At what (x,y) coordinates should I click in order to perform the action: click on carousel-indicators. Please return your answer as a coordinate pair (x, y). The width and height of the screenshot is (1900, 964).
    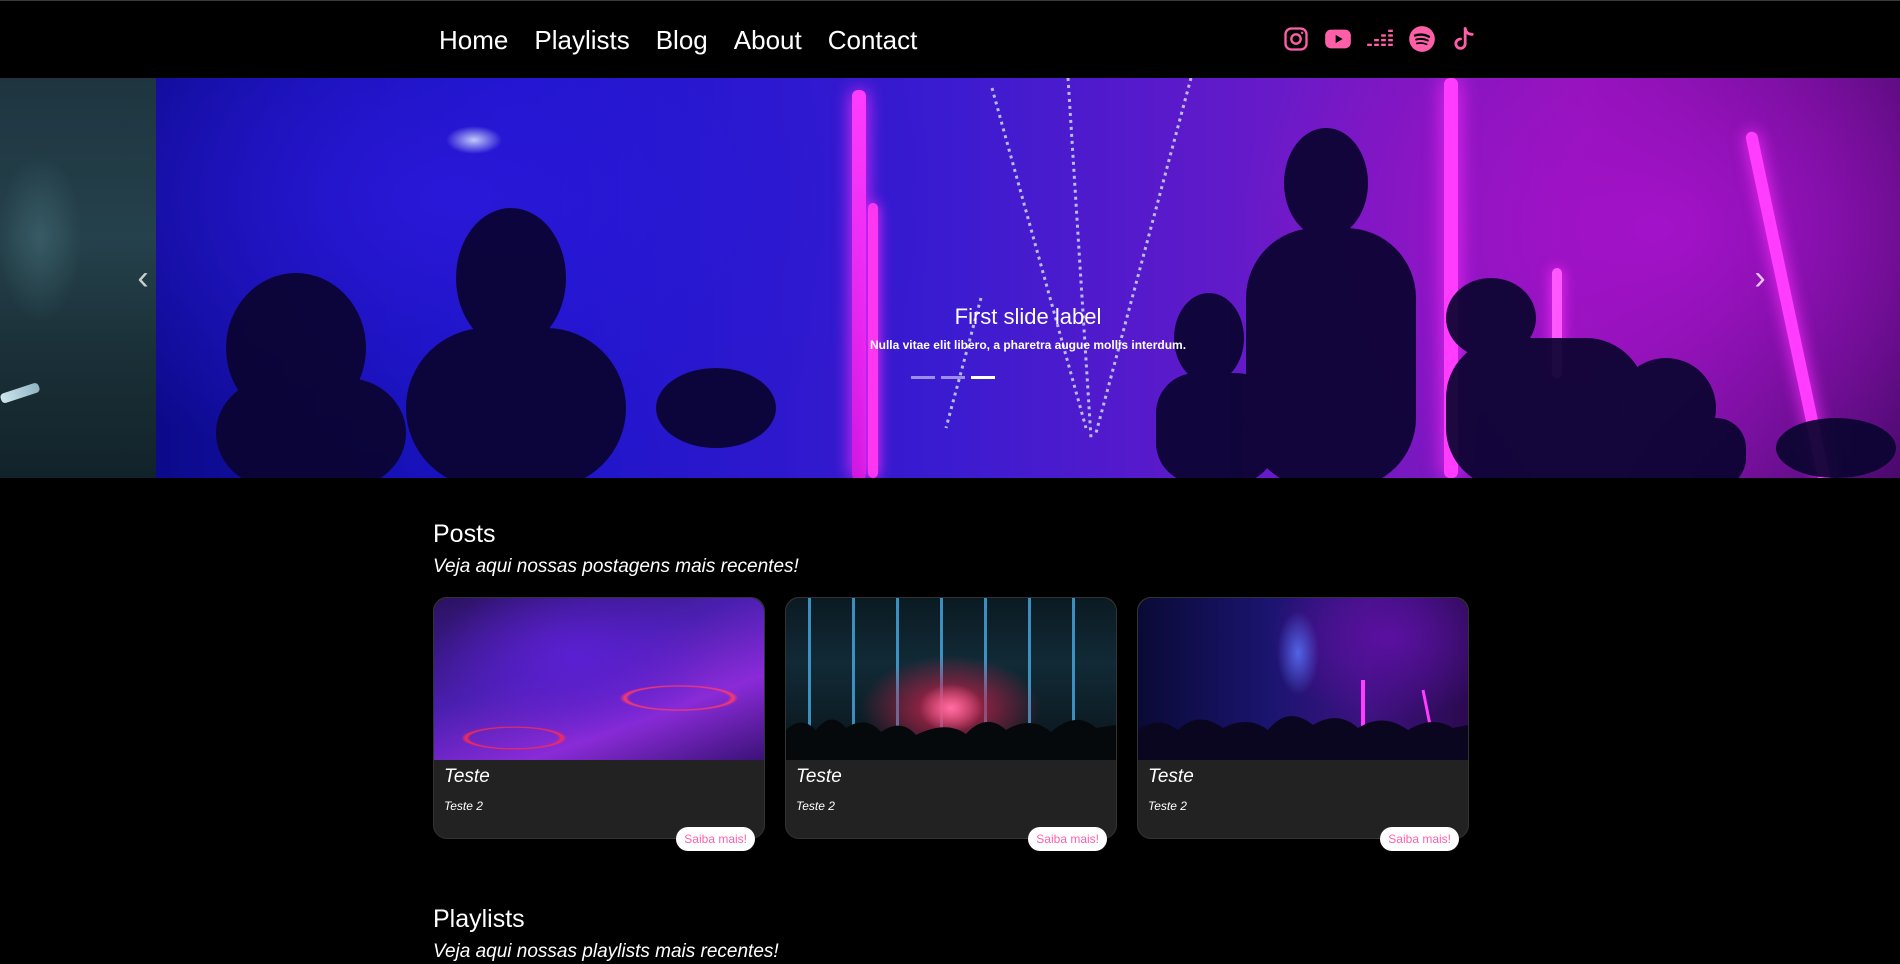
    Looking at the image, I should click on (953, 377).